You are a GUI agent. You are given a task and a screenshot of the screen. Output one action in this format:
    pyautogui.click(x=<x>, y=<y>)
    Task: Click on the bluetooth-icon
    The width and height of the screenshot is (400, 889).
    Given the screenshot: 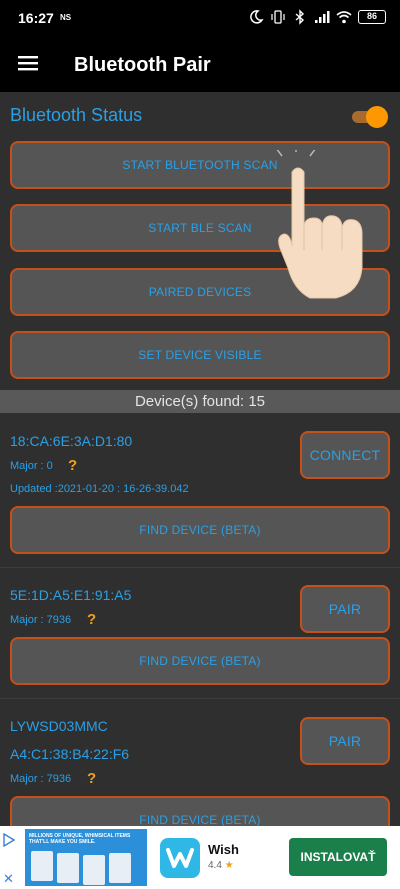 What is the action you would take?
    pyautogui.click(x=300, y=17)
    